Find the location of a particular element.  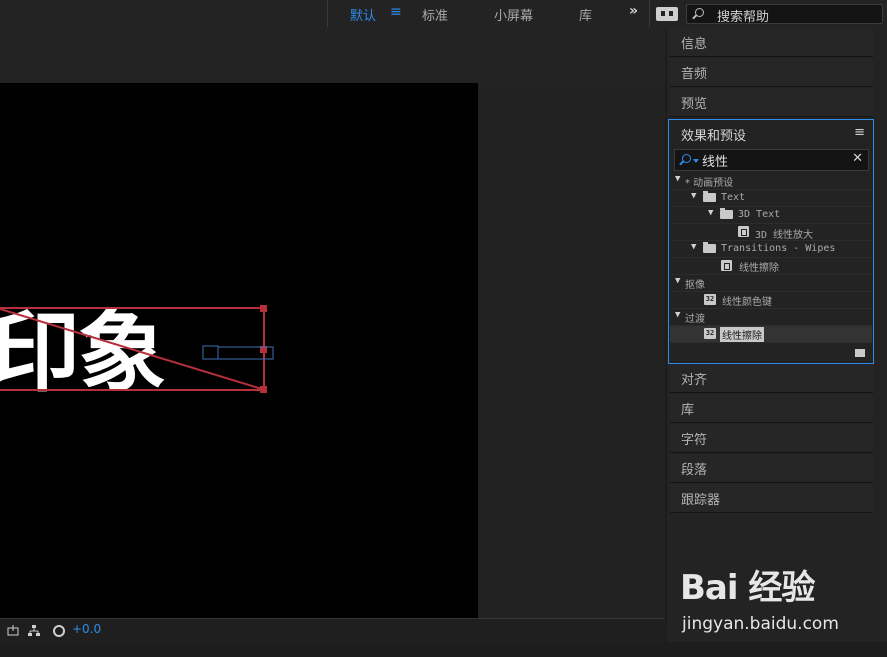

tree-row: 32 线性颜色键 is located at coordinates (771, 300).